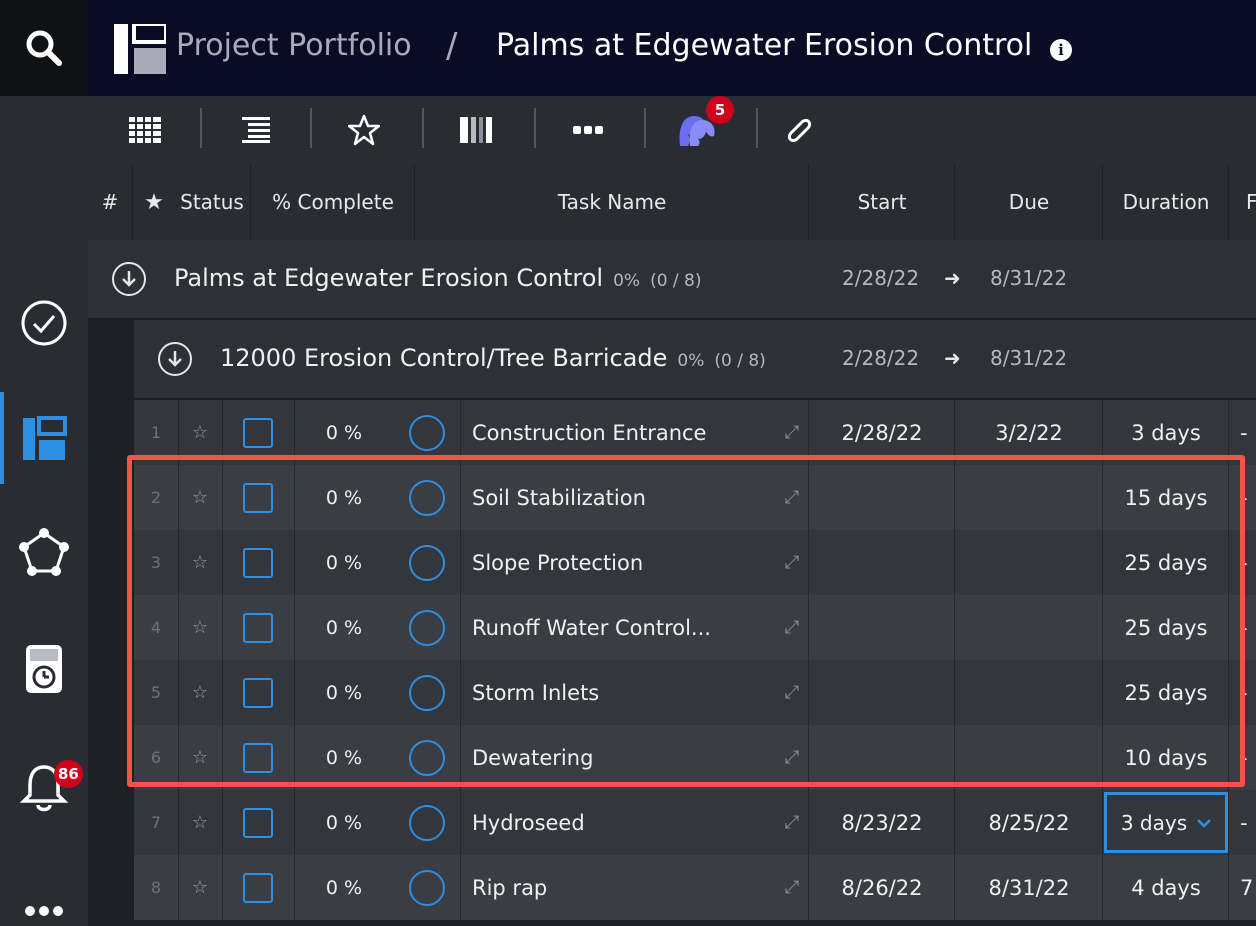  I want to click on columns-button, so click(476, 130).